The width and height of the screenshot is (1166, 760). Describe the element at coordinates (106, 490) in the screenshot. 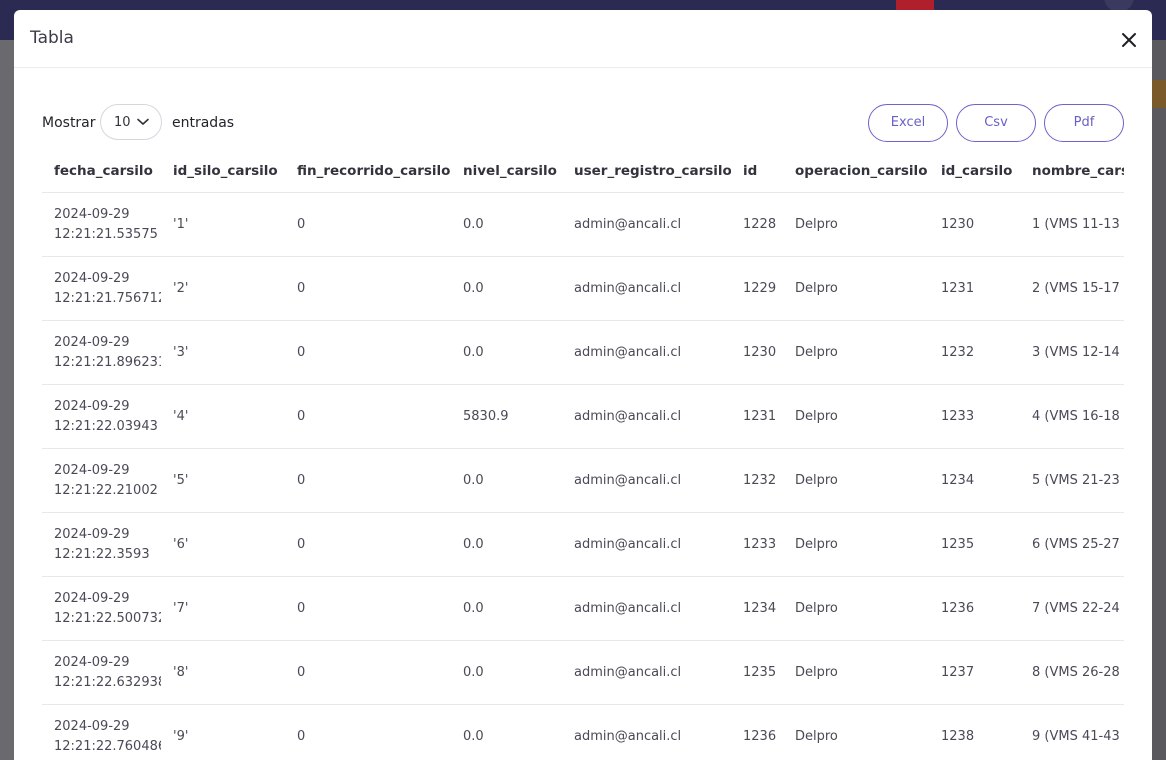

I see `cell-time: 12:21:22.21002` at that location.